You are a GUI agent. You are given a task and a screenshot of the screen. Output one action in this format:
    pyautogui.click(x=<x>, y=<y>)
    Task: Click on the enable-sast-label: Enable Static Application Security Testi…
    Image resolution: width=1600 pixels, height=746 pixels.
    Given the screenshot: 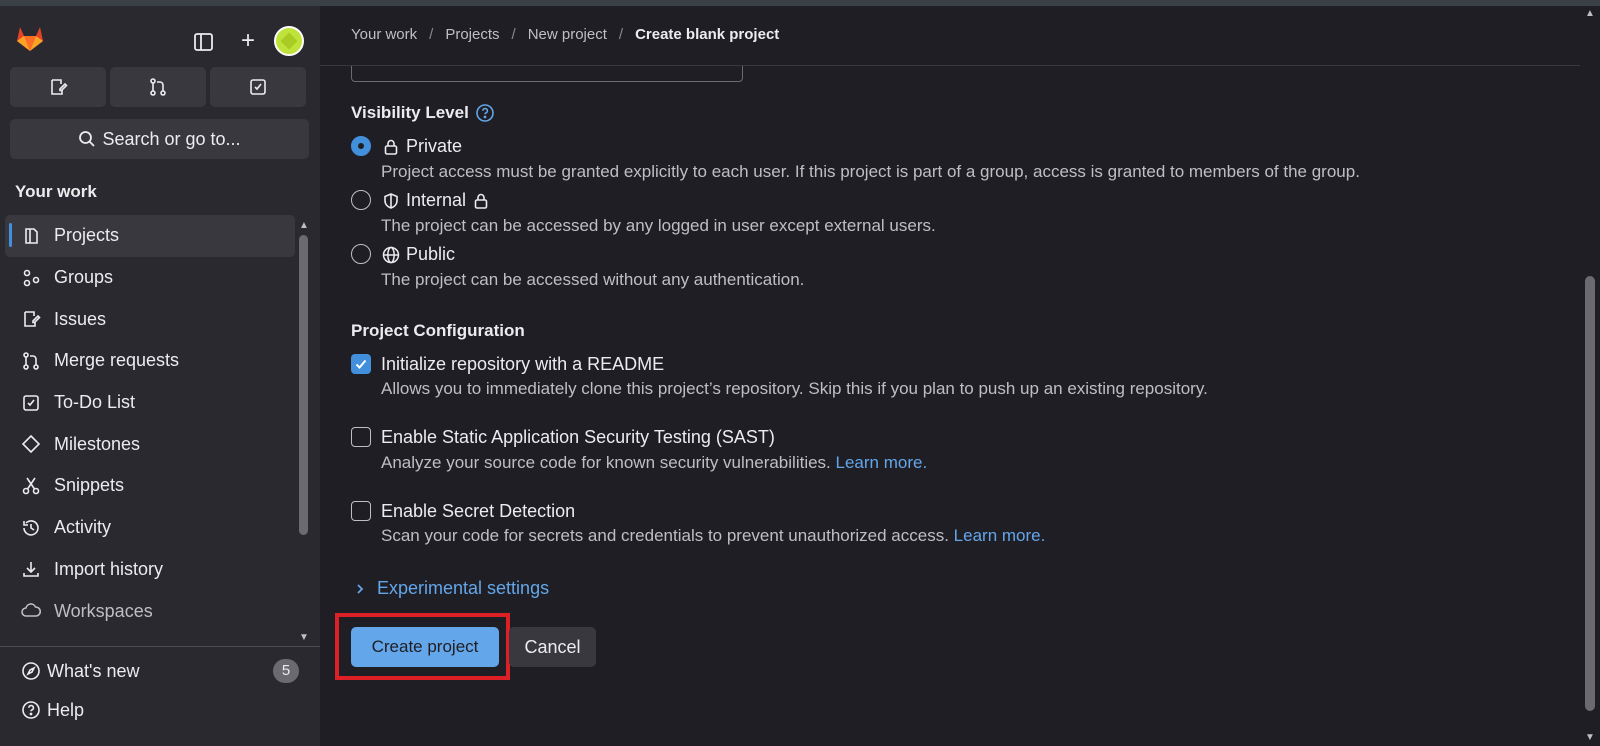 What is the action you would take?
    pyautogui.click(x=578, y=437)
    